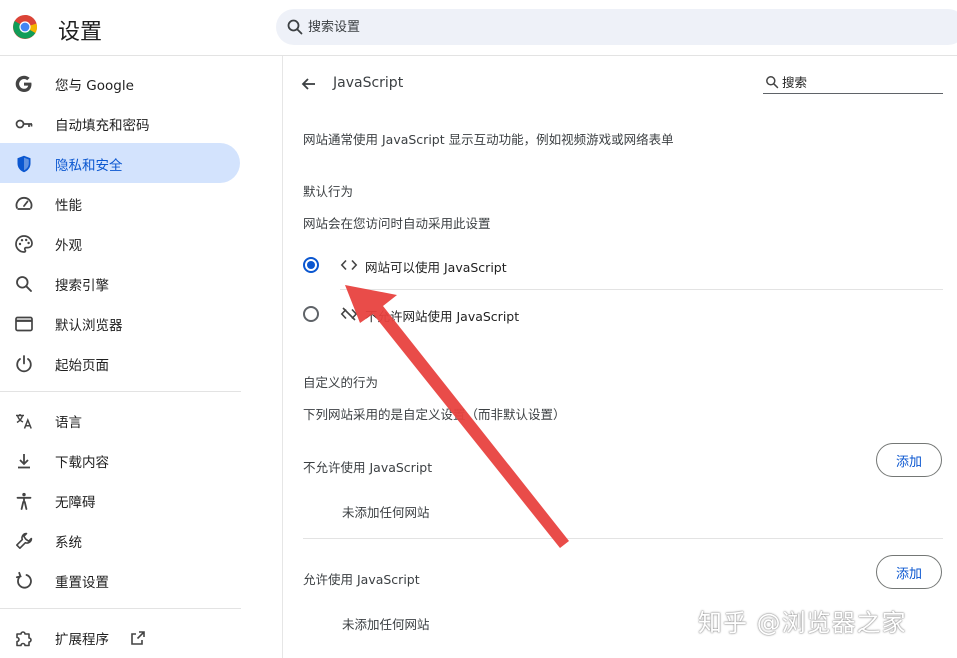  I want to click on app-title: 设置, so click(80, 32).